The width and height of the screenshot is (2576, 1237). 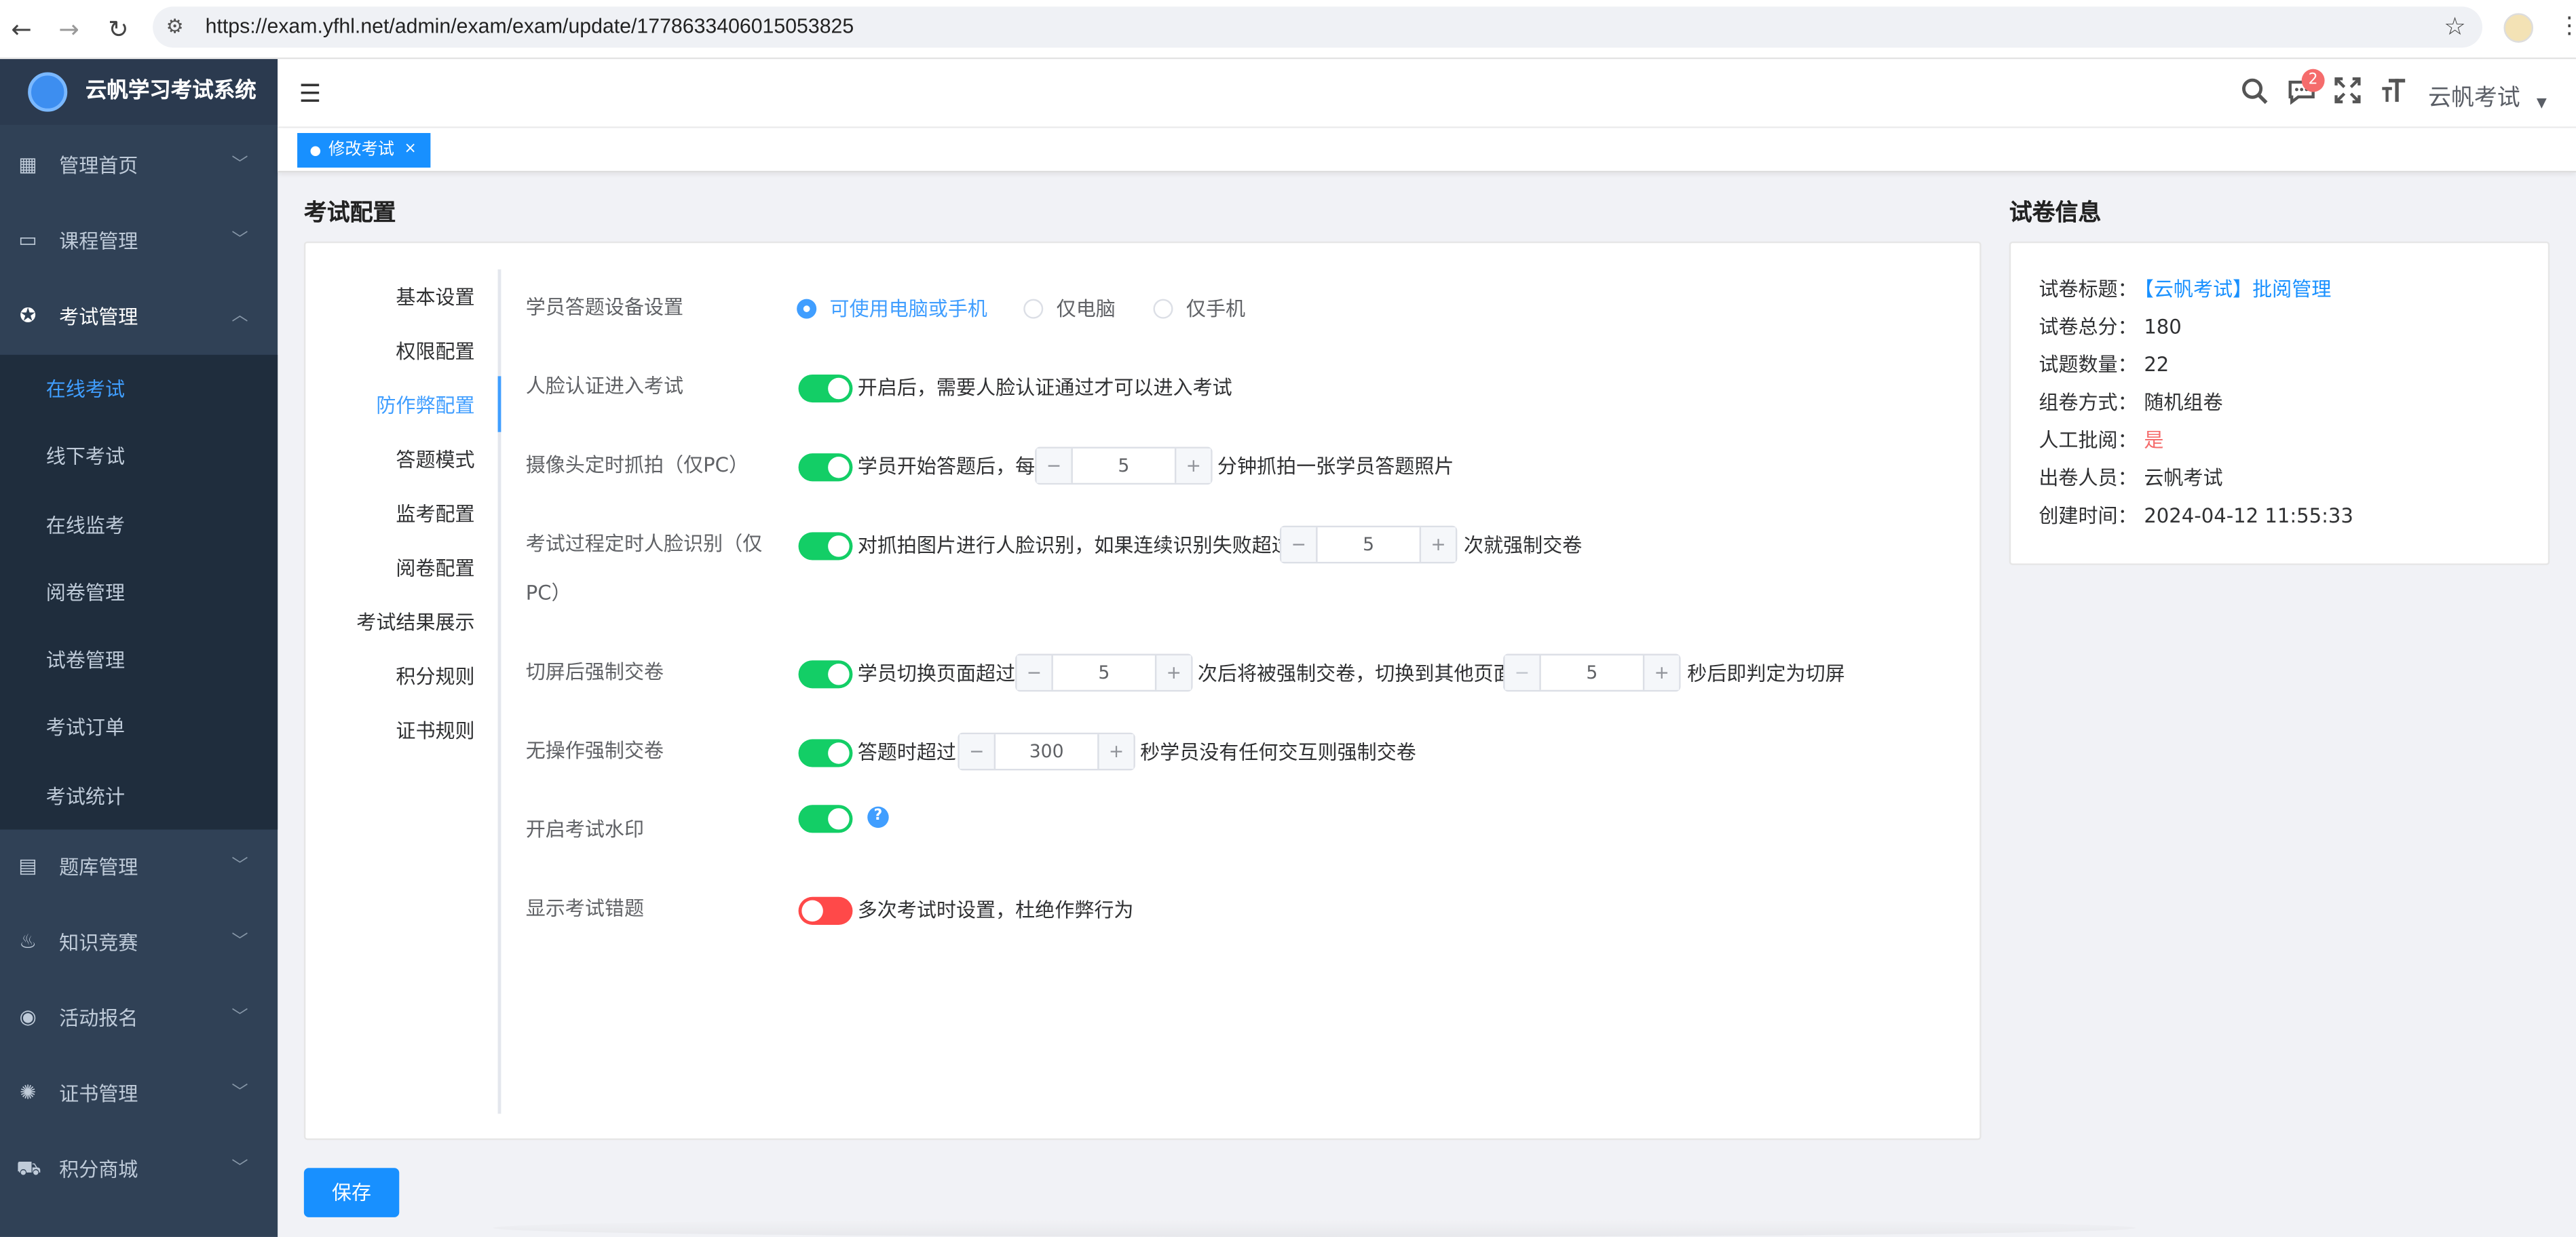 I want to click on font-size-icon, so click(x=2394, y=94).